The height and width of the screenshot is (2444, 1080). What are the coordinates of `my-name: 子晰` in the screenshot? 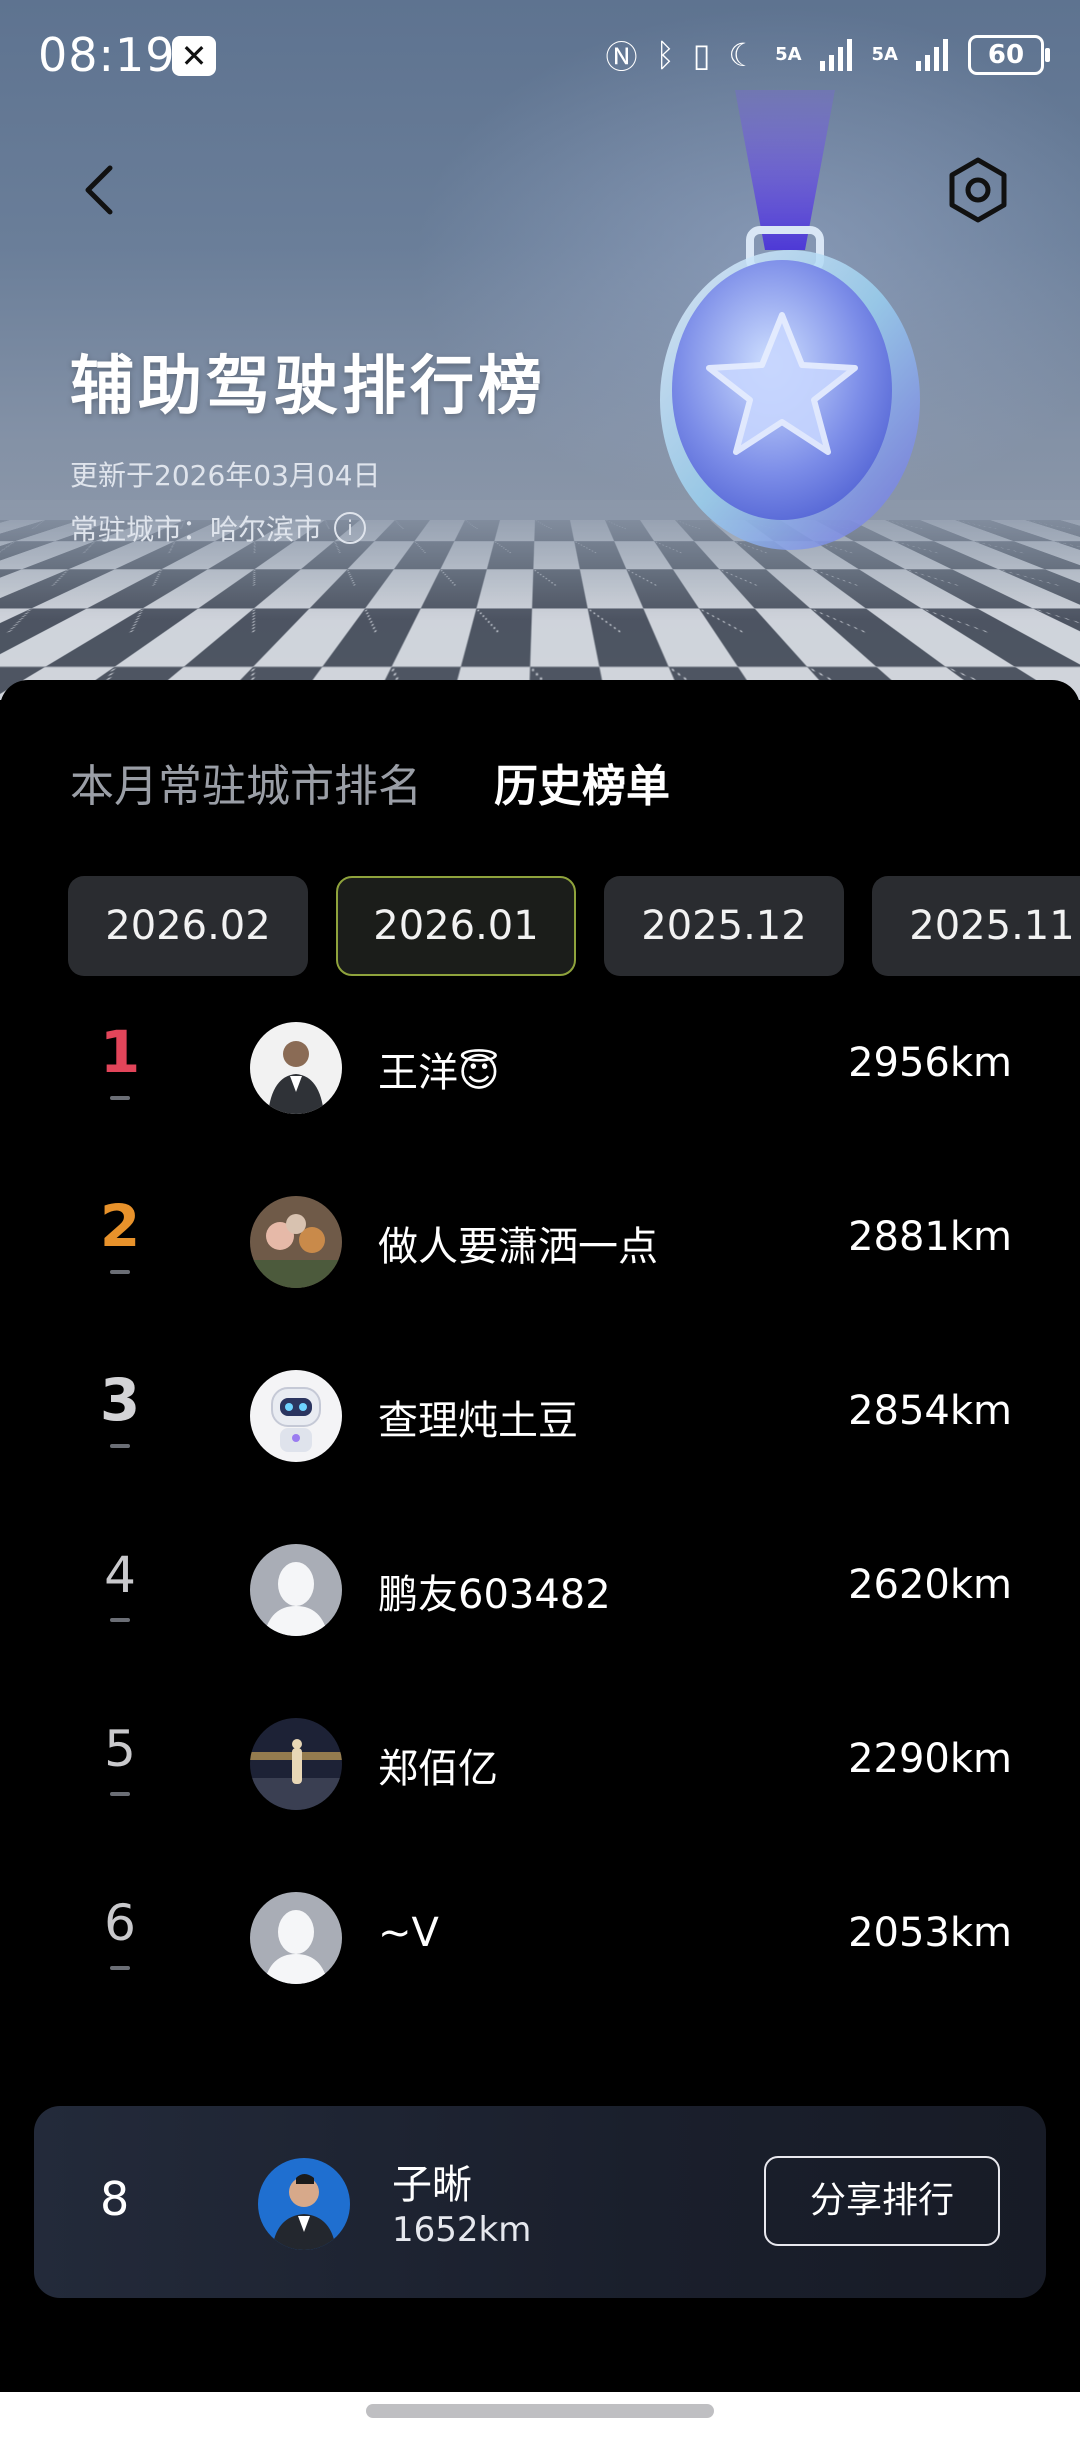 It's located at (432, 2181).